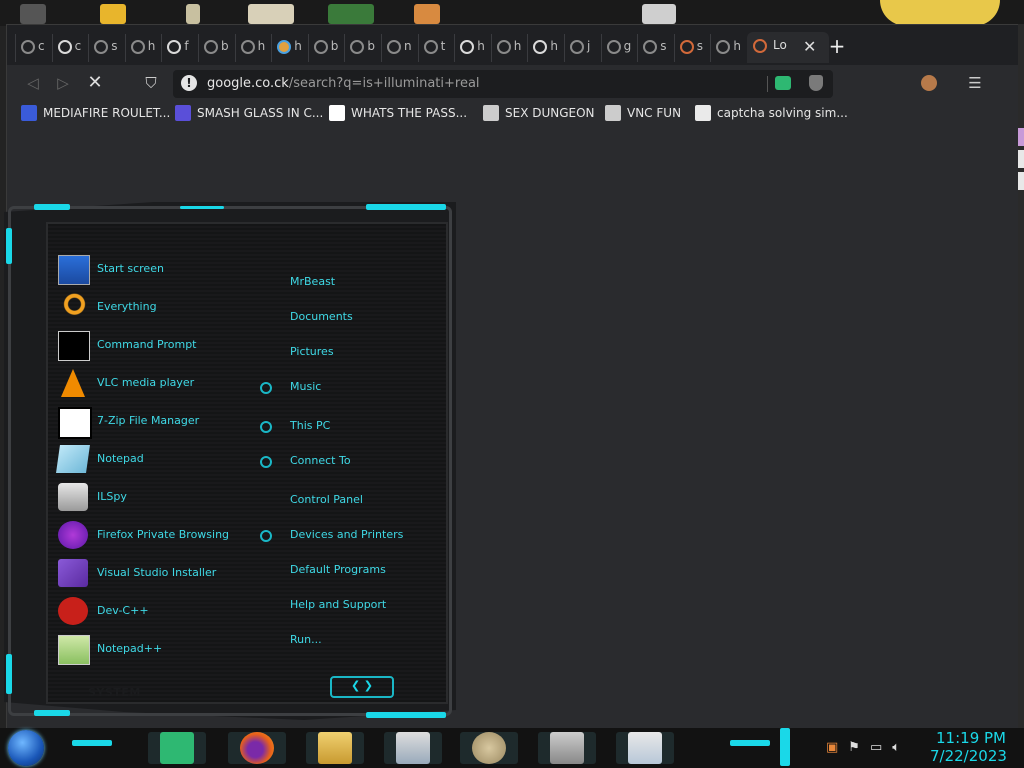 The height and width of the screenshot is (768, 1024). Describe the element at coordinates (362, 687) in the screenshot. I see `page-arrows: ❮ ❯` at that location.